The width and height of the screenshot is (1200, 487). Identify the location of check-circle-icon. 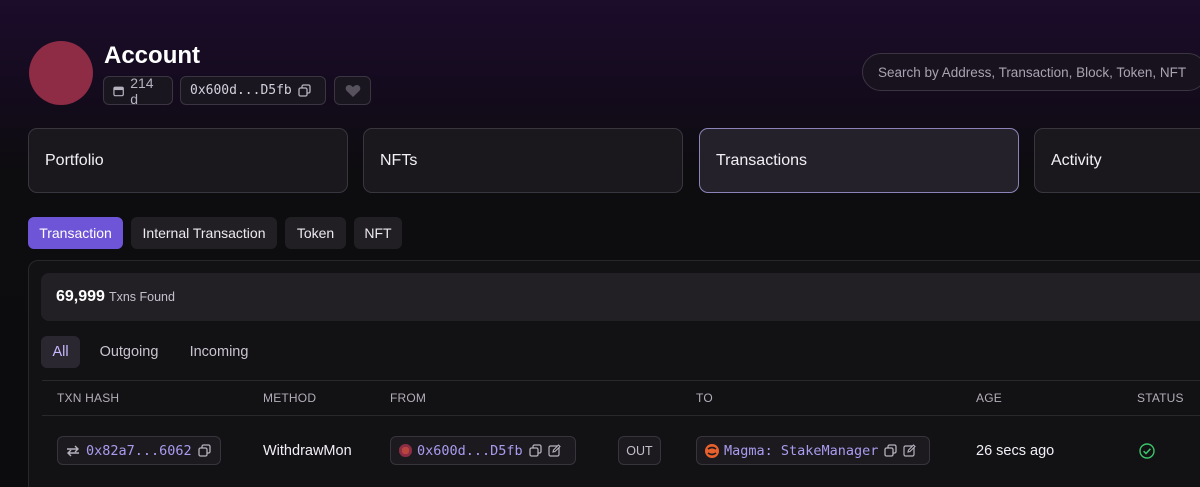
(1147, 451).